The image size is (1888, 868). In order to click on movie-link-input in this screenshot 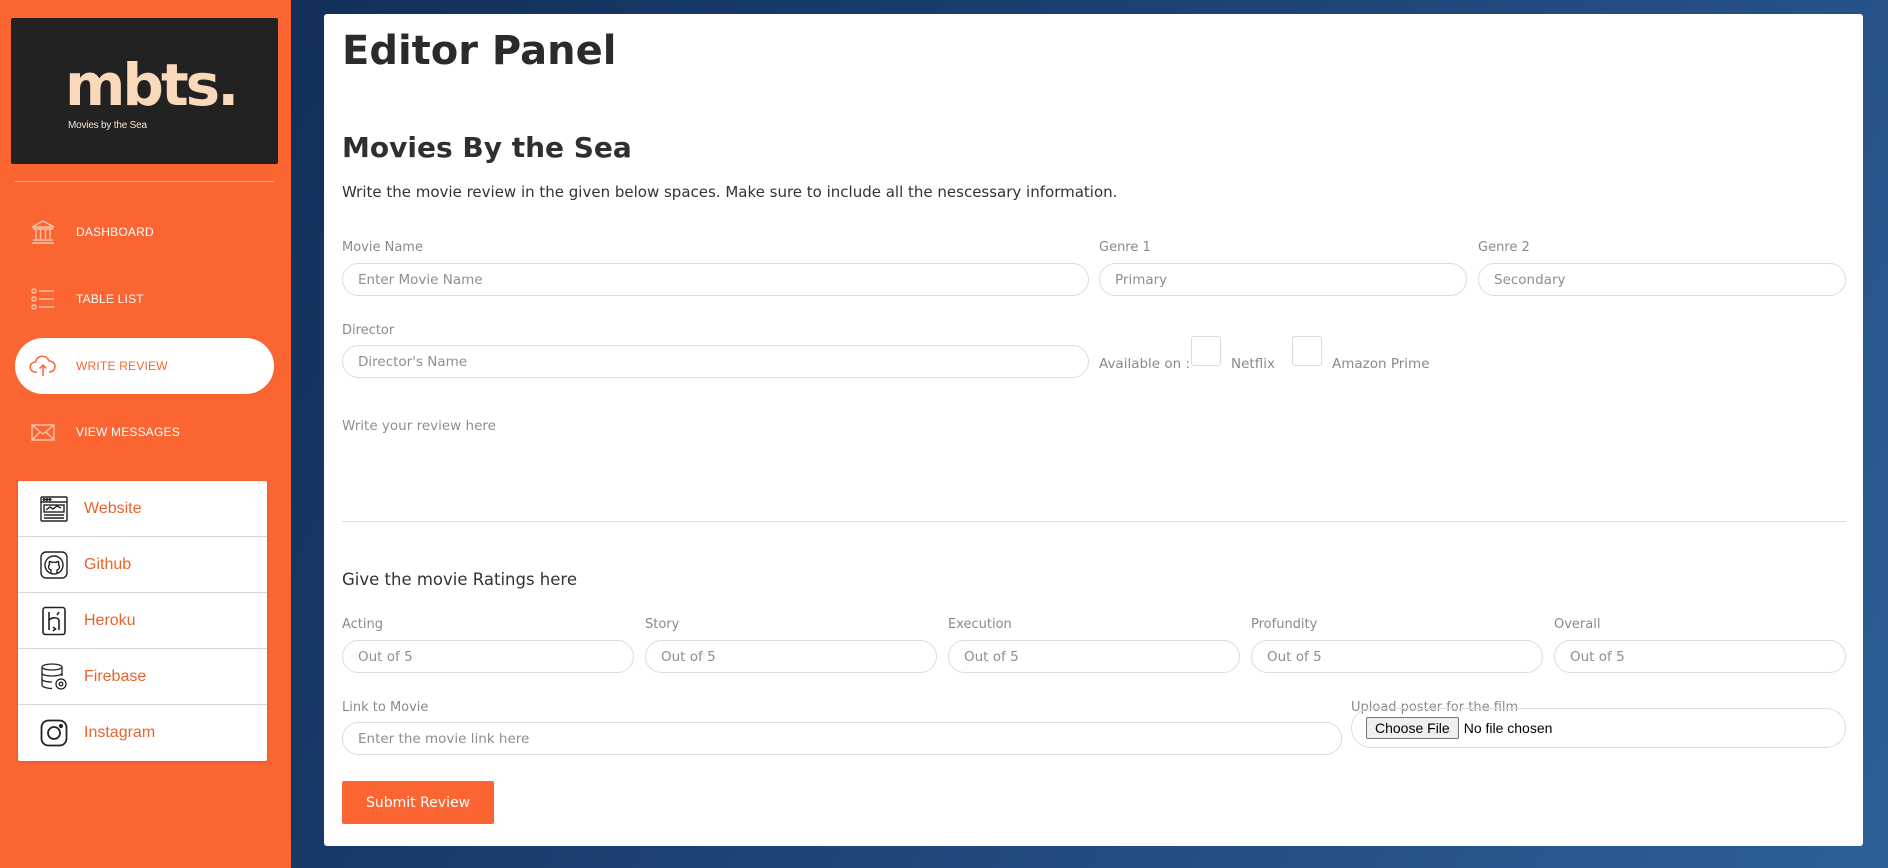, I will do `click(842, 738)`.